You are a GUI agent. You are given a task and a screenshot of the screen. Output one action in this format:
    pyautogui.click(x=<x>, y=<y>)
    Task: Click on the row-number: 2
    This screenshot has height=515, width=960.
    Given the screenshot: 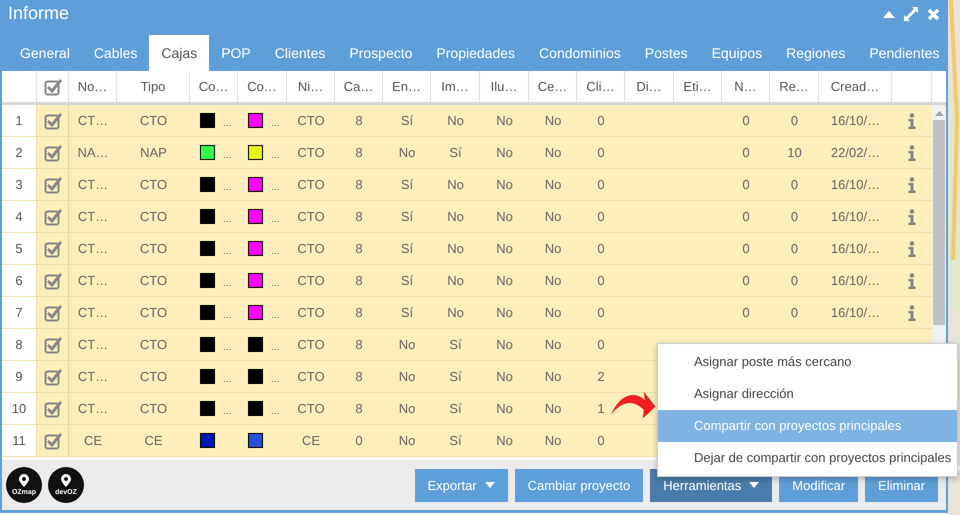 What is the action you would take?
    pyautogui.click(x=19, y=152)
    